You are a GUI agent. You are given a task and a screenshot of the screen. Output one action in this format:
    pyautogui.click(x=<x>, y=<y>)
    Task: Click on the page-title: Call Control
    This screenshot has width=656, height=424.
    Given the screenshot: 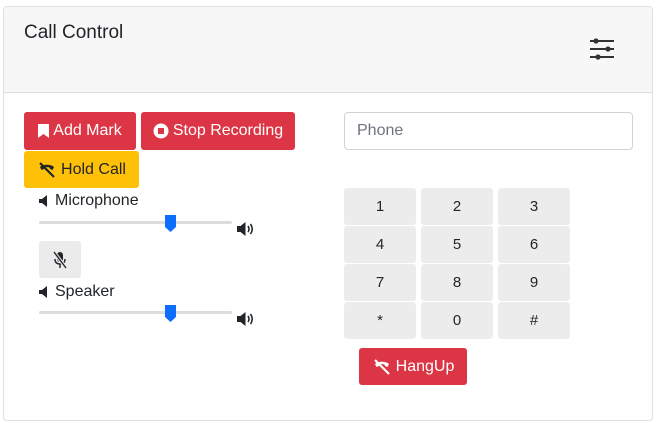 What is the action you would take?
    pyautogui.click(x=74, y=32)
    